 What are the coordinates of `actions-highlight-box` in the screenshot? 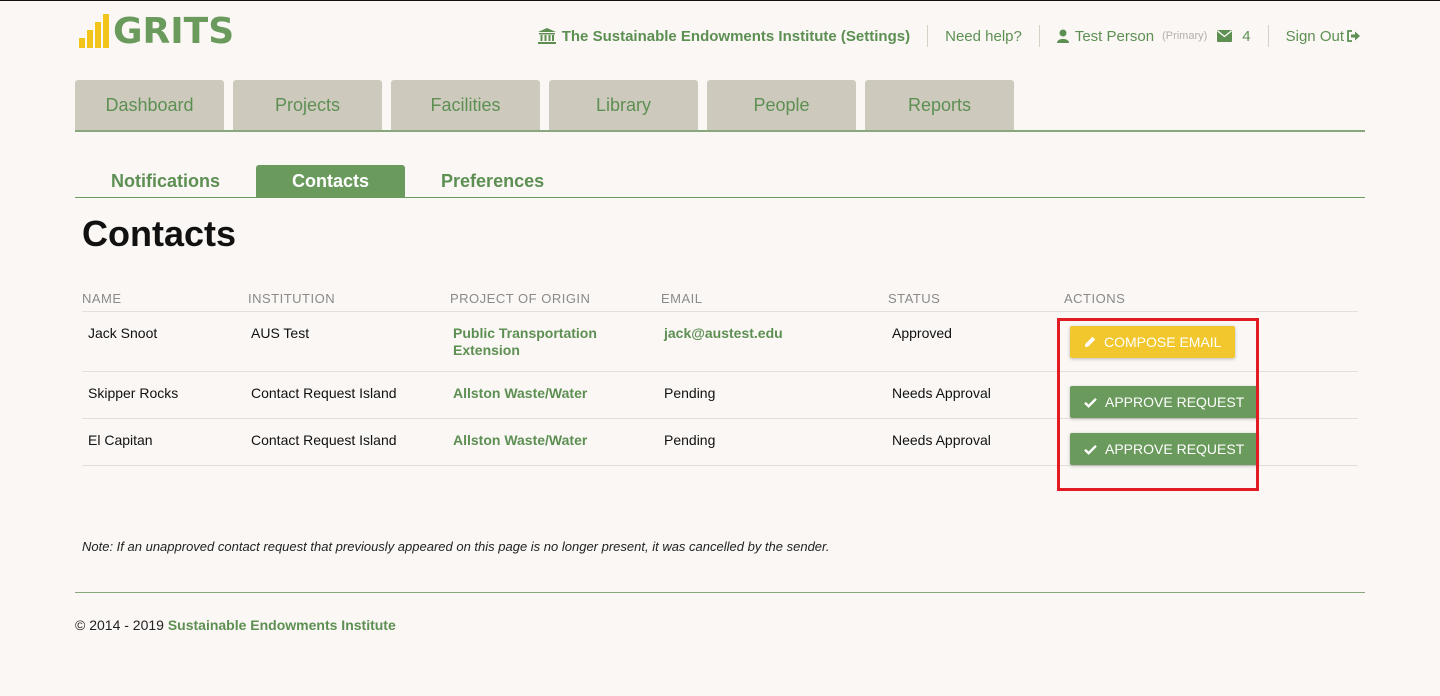 It's located at (1158, 404).